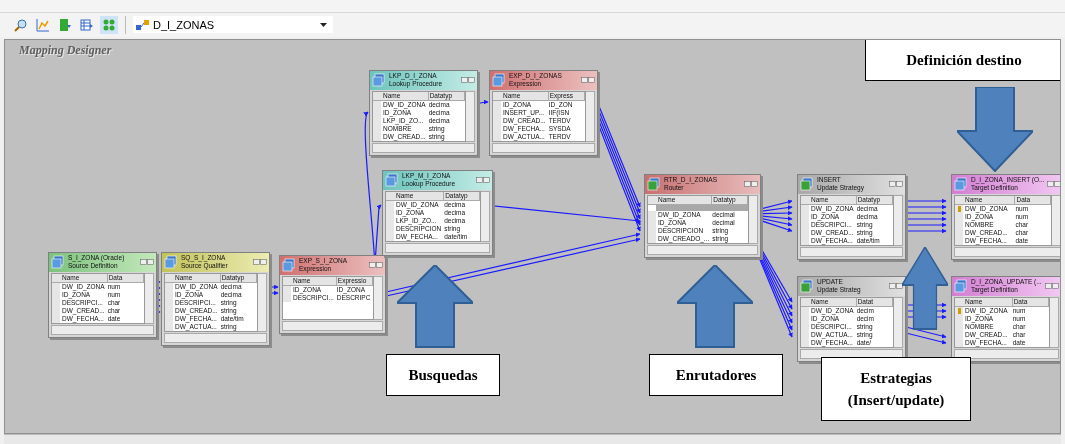  I want to click on mapping-icon, so click(143, 24).